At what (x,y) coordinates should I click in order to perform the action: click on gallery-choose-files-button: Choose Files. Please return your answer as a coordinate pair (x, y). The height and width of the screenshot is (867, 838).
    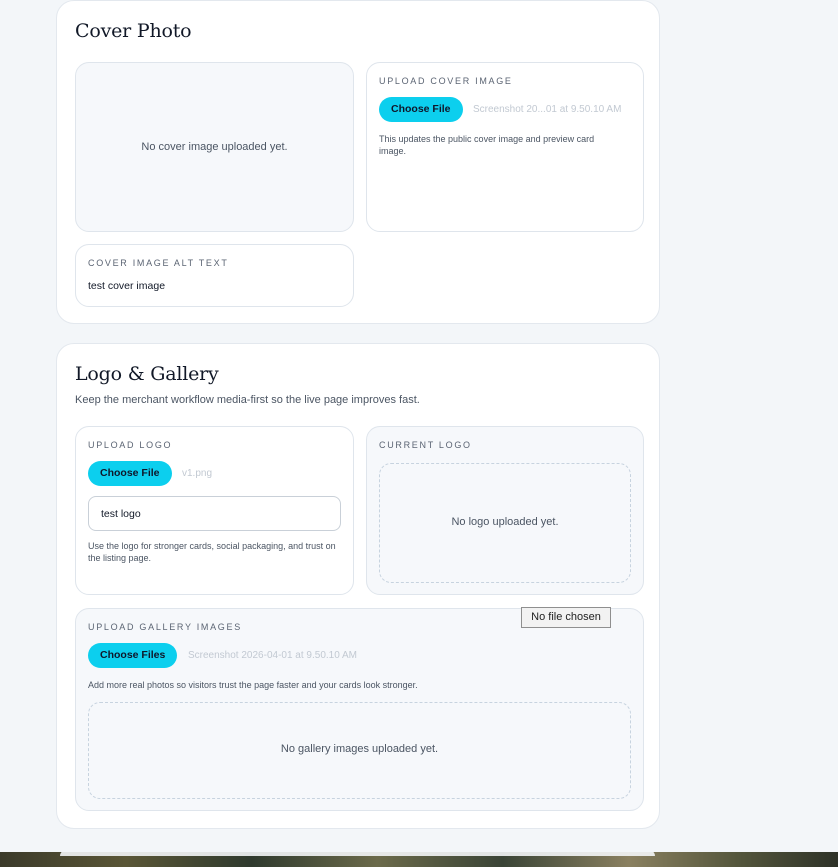
    Looking at the image, I should click on (133, 655).